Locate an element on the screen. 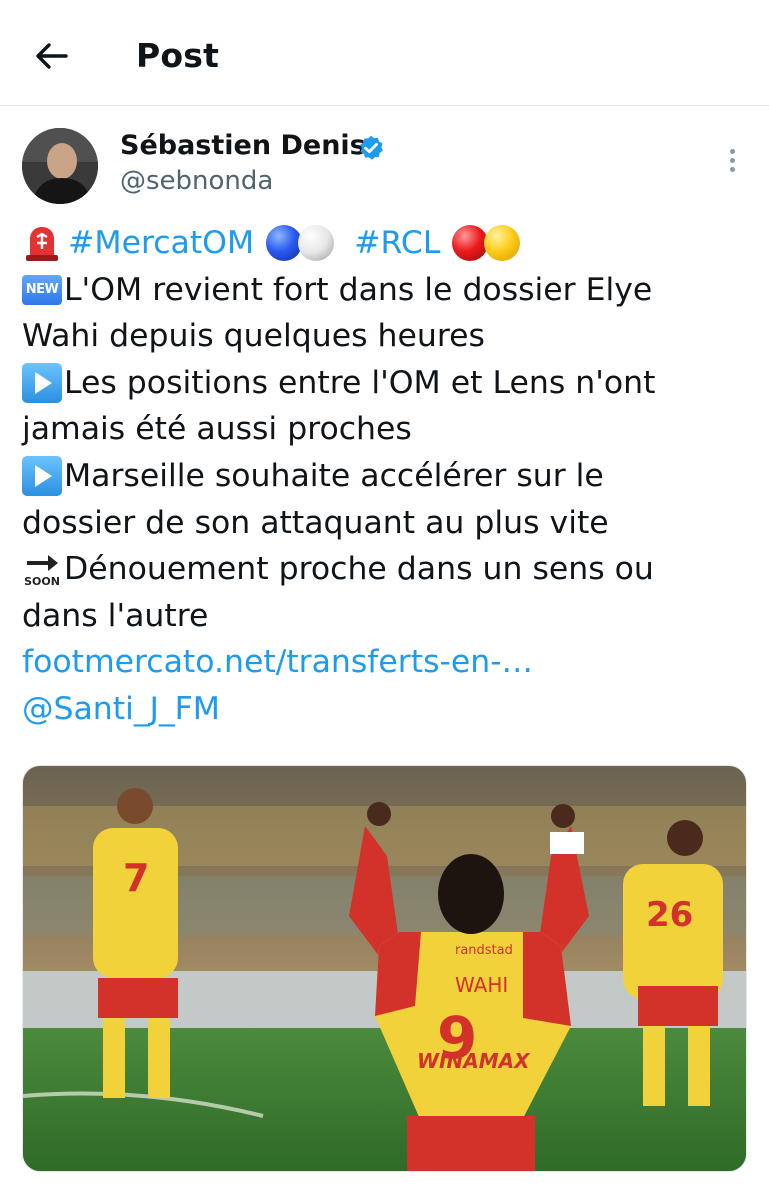 The height and width of the screenshot is (1200, 769). siren-icon is located at coordinates (42, 243).